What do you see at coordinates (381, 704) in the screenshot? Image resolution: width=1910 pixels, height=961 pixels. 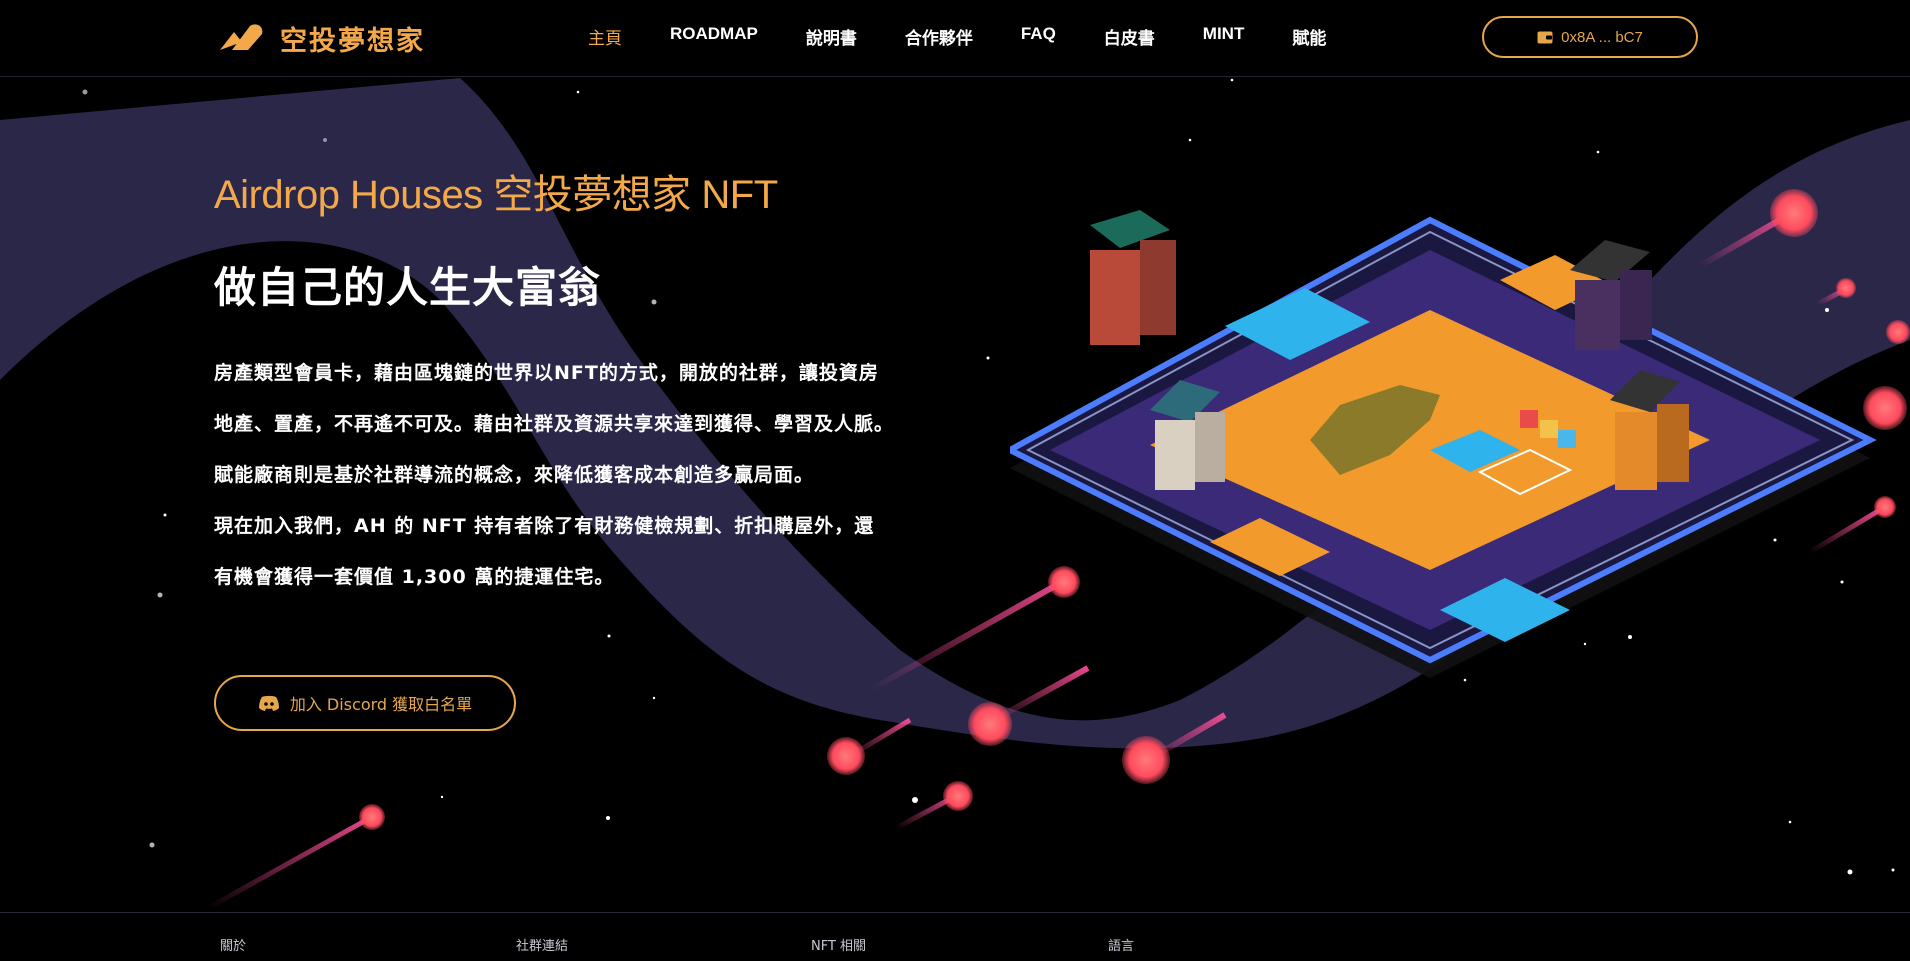 I see `join-discord-label: 加入 Discord 獲取白名單` at bounding box center [381, 704].